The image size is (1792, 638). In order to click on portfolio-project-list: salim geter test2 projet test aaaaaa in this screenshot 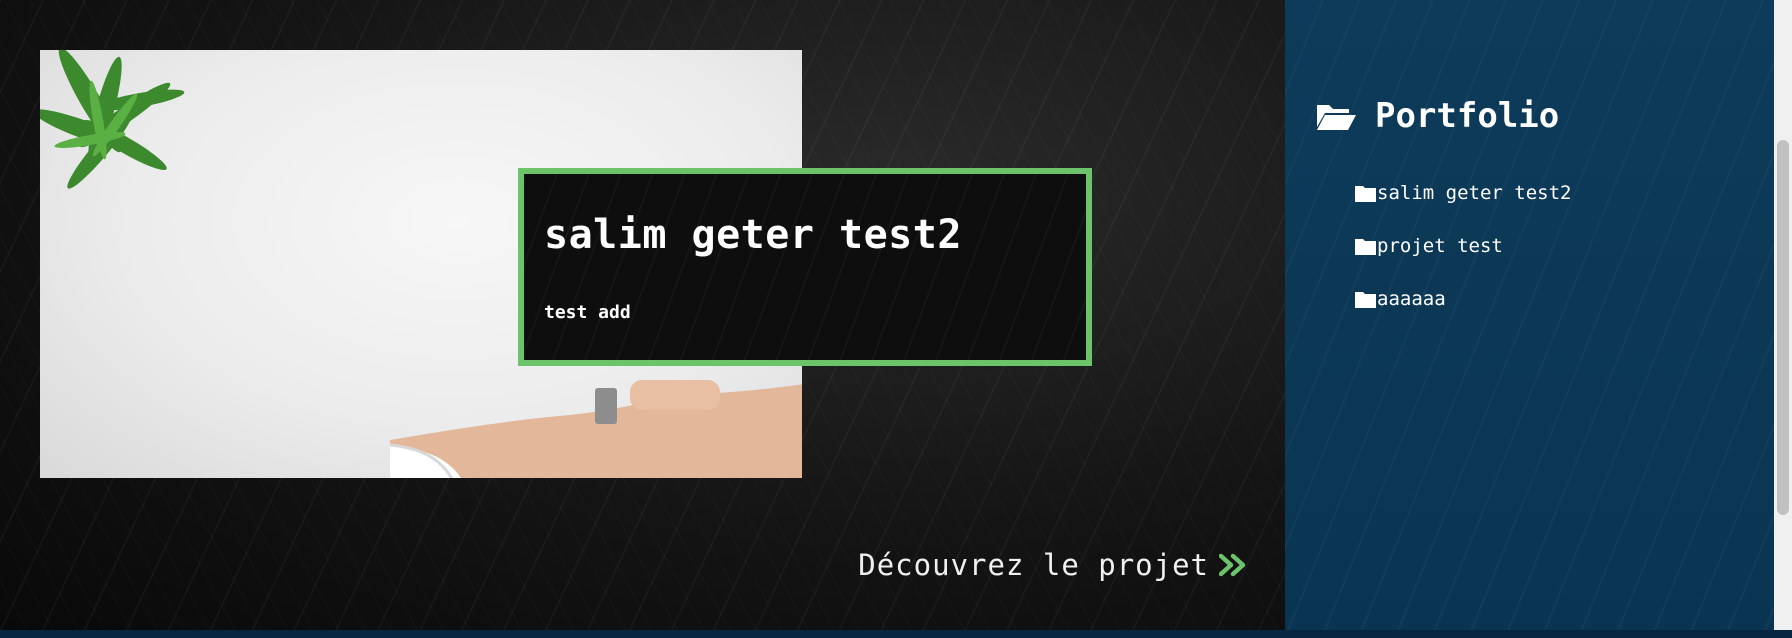, I will do `click(1463, 259)`.